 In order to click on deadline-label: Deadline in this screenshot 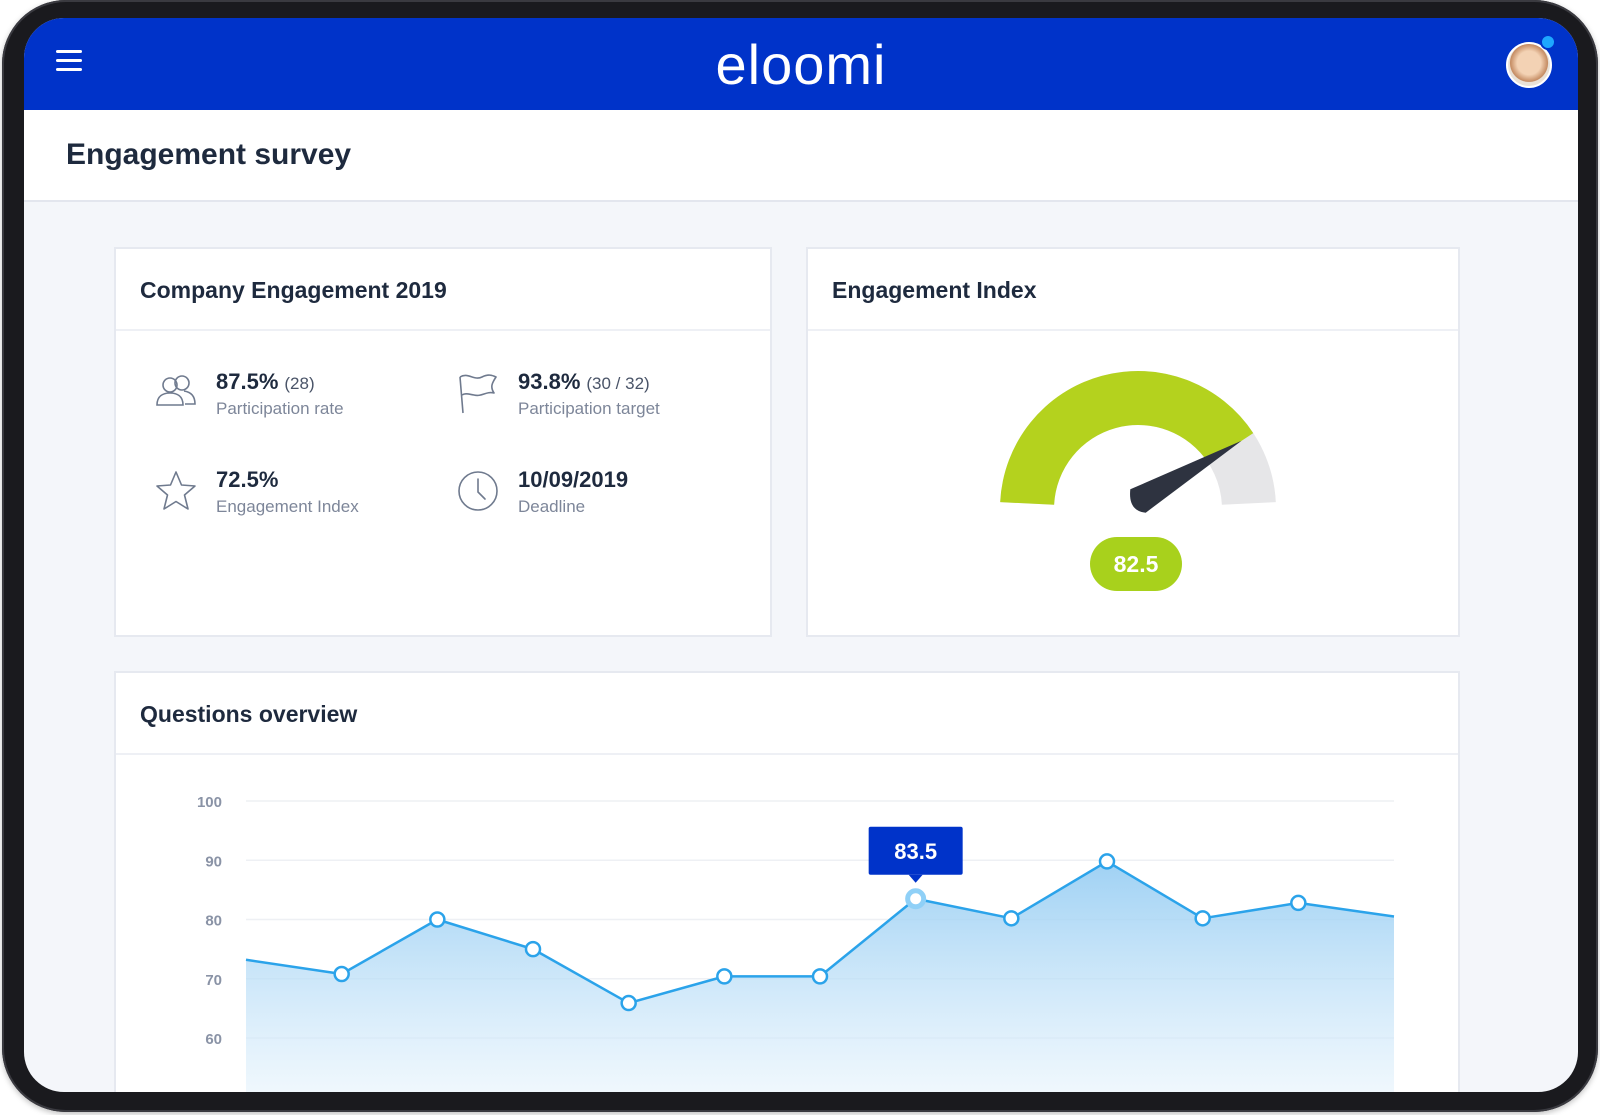, I will do `click(552, 506)`.